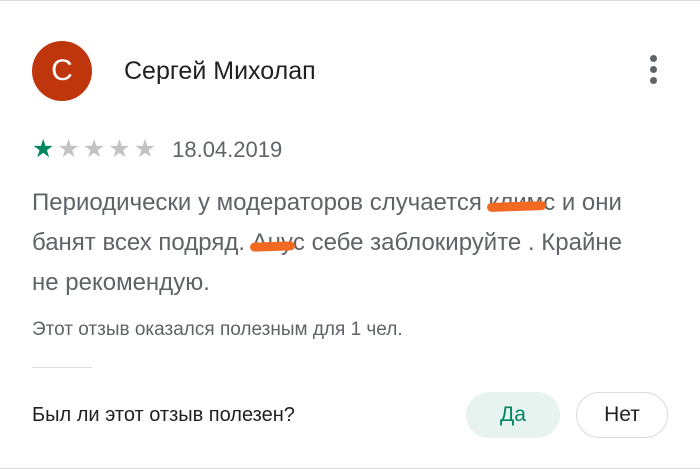 This screenshot has height=469, width=700. I want to click on star-rating: ★ ★ ★ ★ ★, so click(94, 149).